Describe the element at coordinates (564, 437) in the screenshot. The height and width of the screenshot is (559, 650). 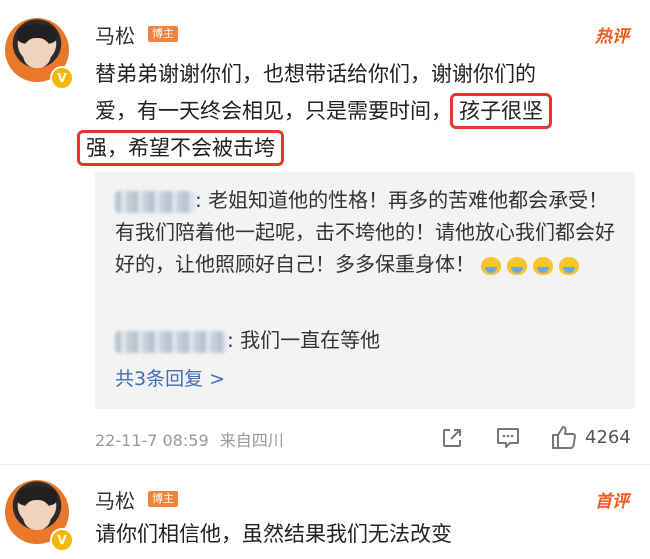
I see `like-icon` at that location.